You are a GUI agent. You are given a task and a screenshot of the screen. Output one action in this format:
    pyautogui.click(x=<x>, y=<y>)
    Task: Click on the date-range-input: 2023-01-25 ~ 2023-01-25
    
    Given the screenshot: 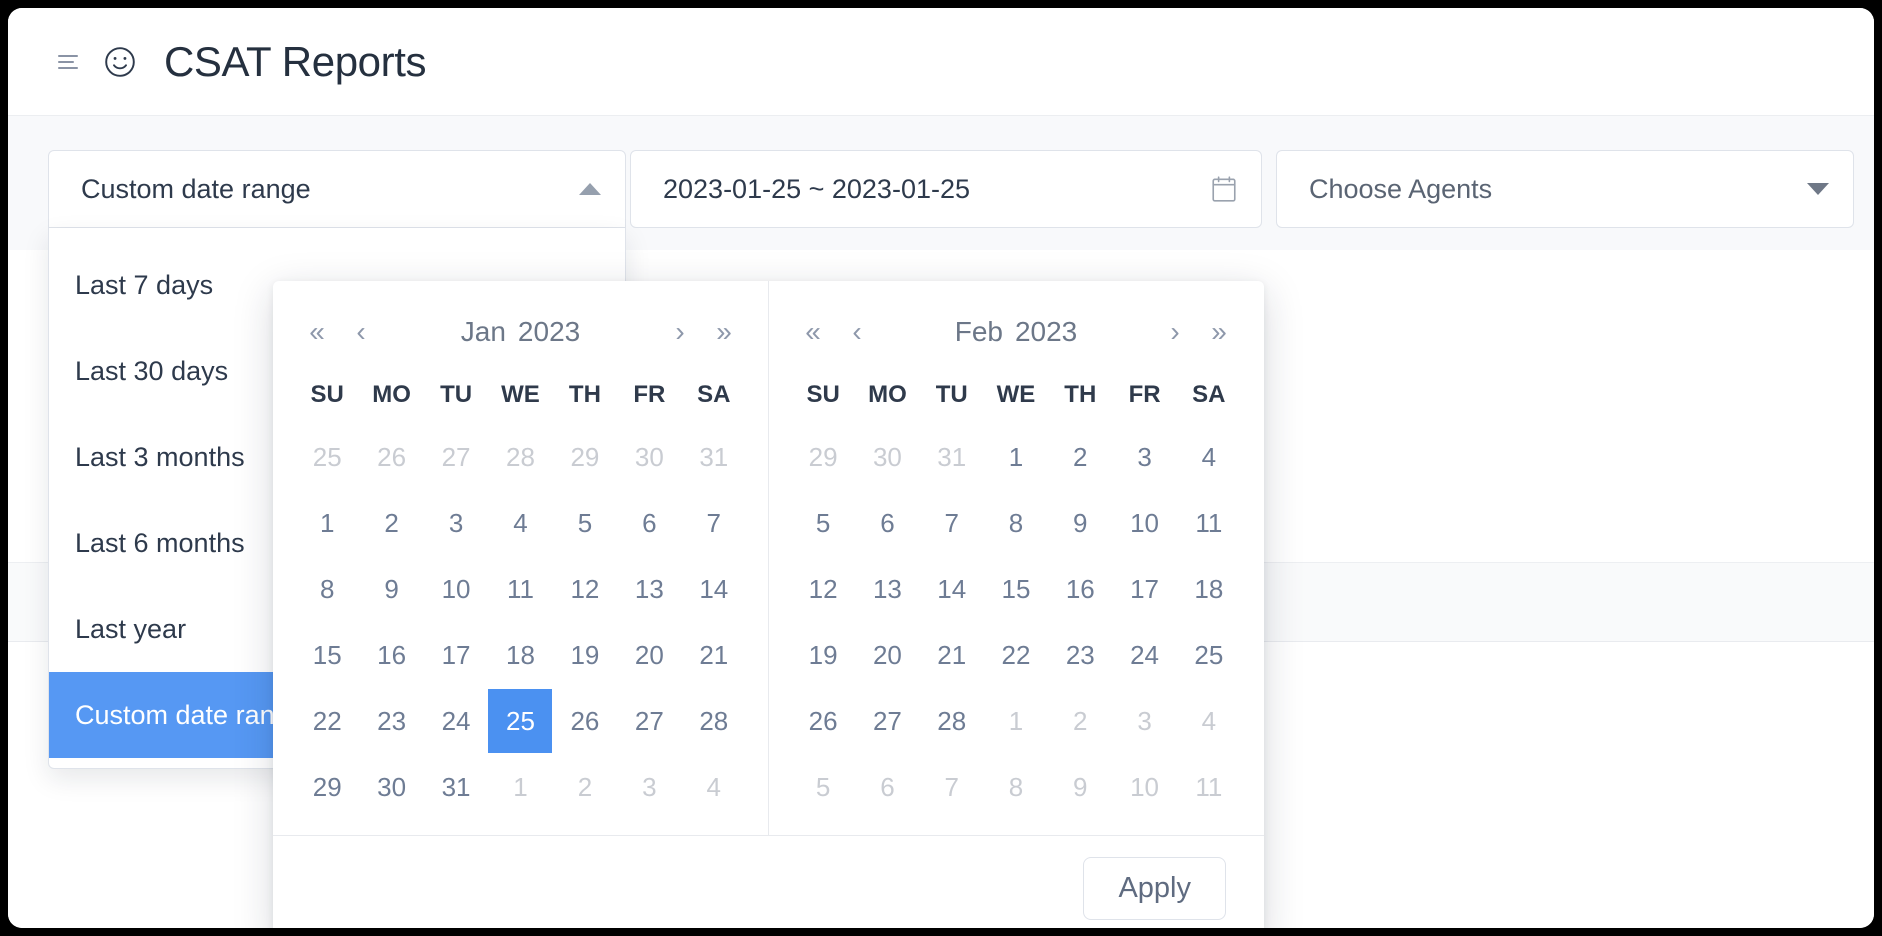 What is the action you would take?
    pyautogui.click(x=946, y=189)
    